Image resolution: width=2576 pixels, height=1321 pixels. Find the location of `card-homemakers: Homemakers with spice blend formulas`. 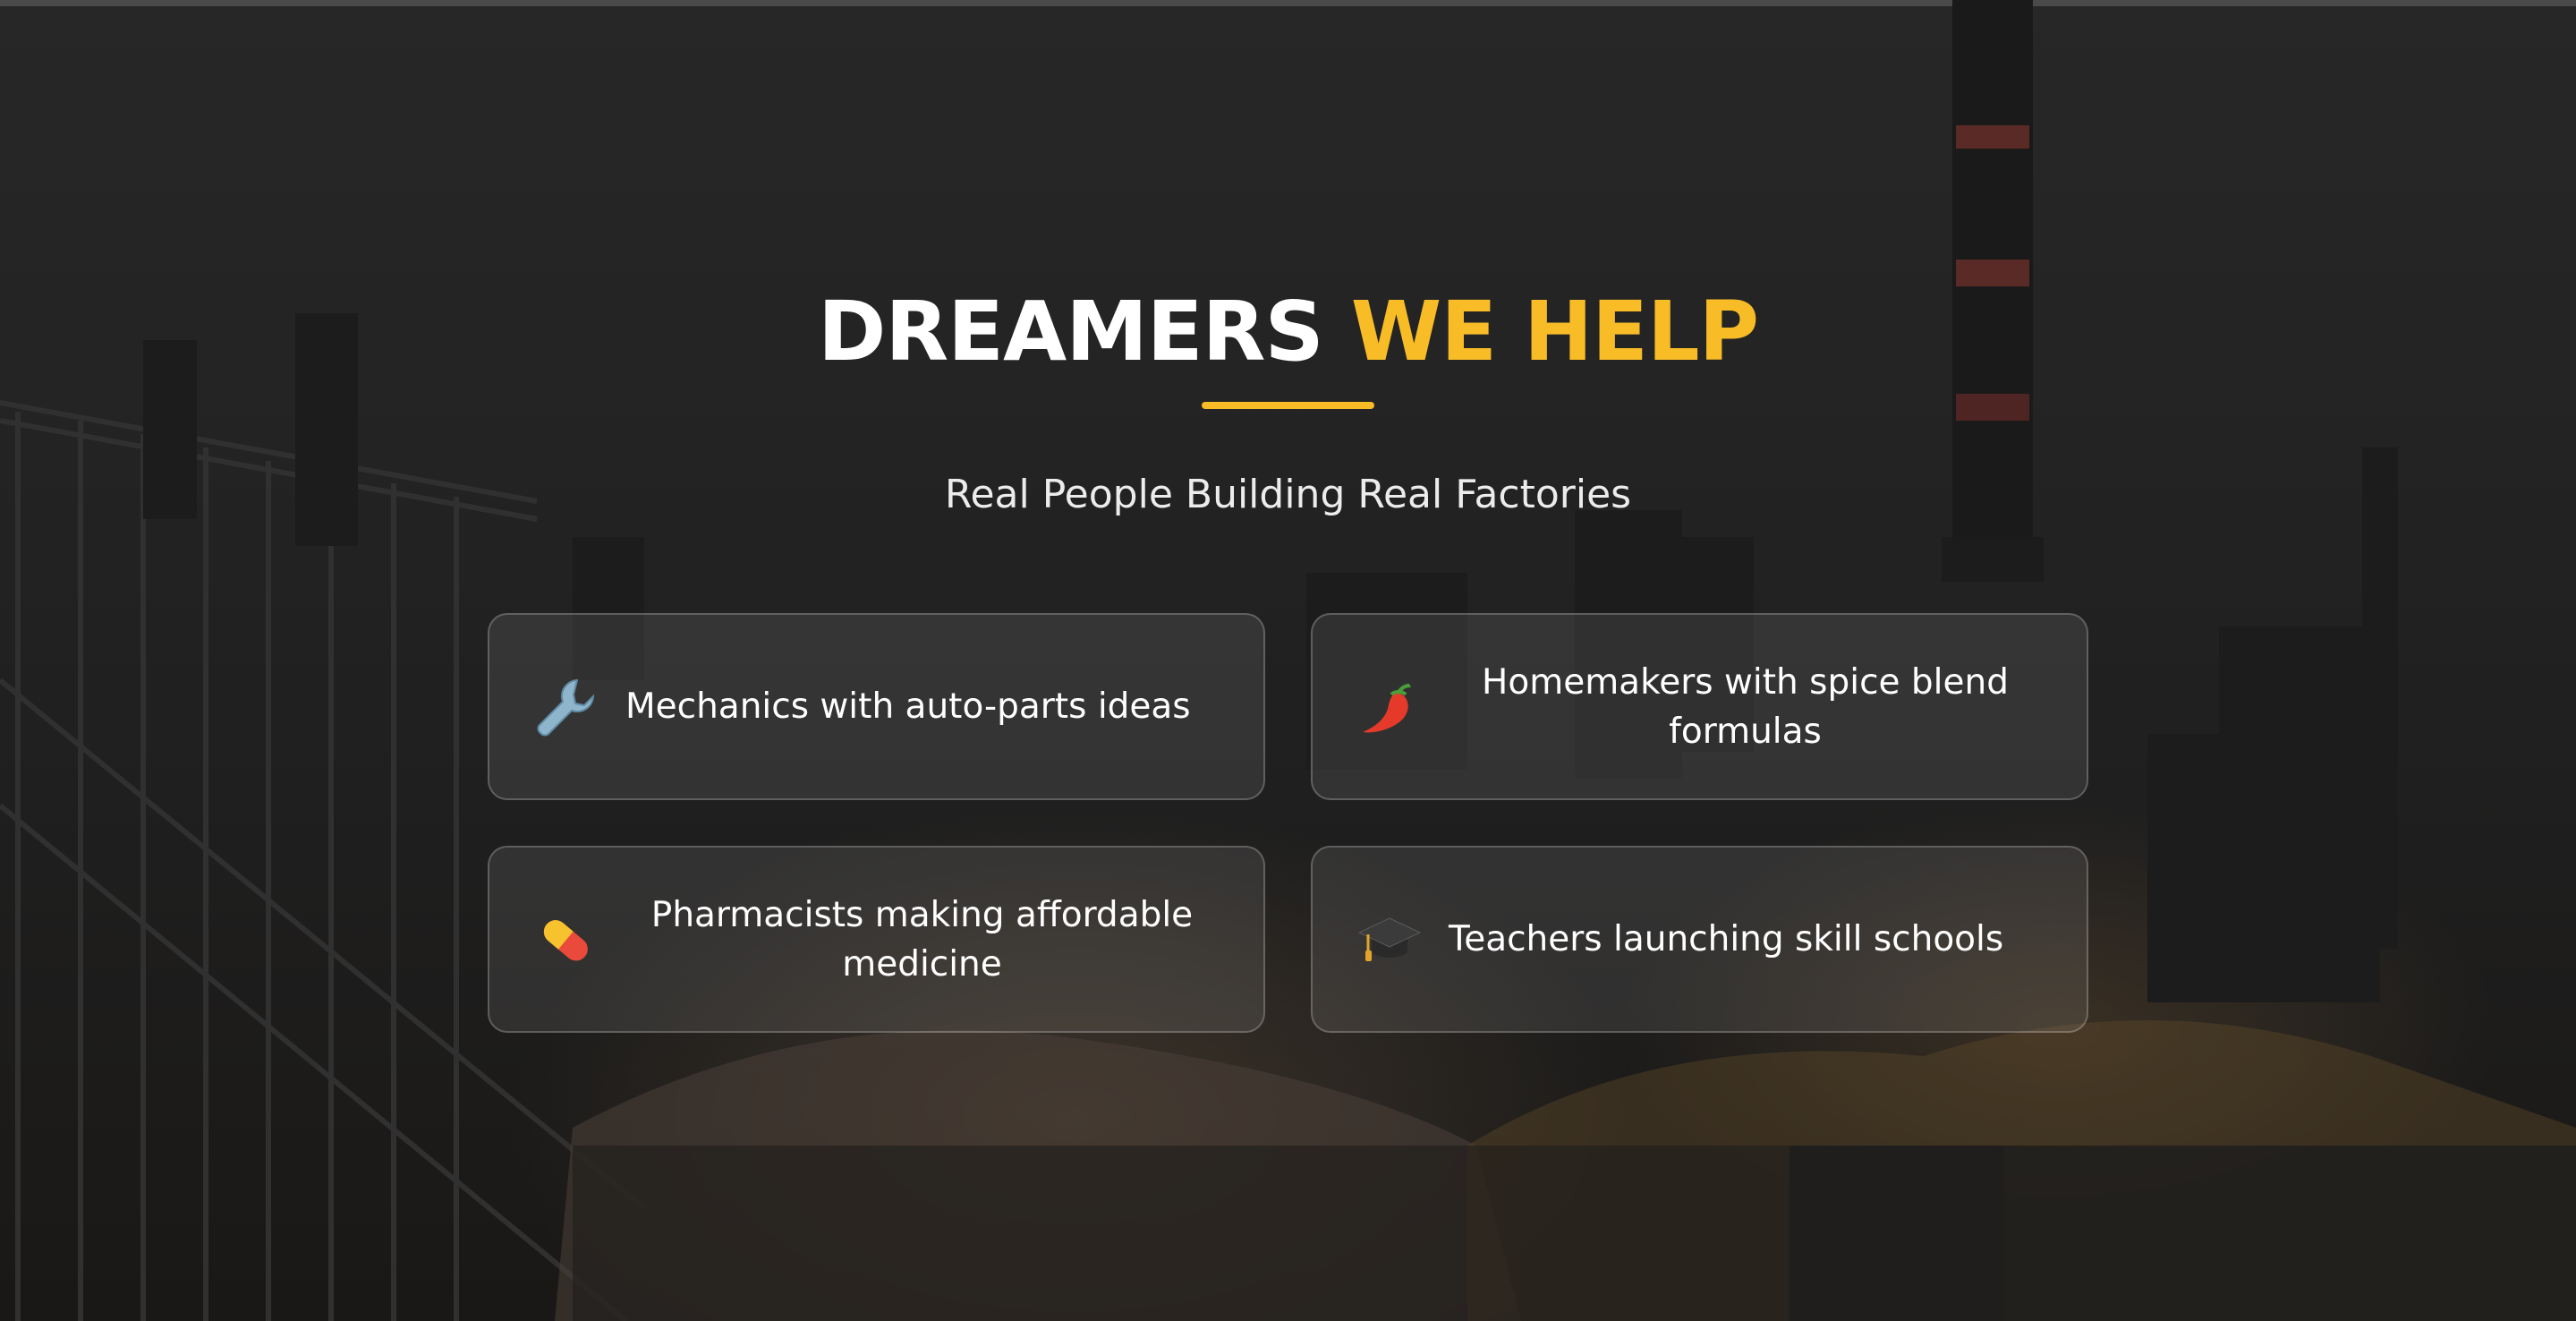

card-homemakers: Homemakers with spice blend formulas is located at coordinates (1699, 706).